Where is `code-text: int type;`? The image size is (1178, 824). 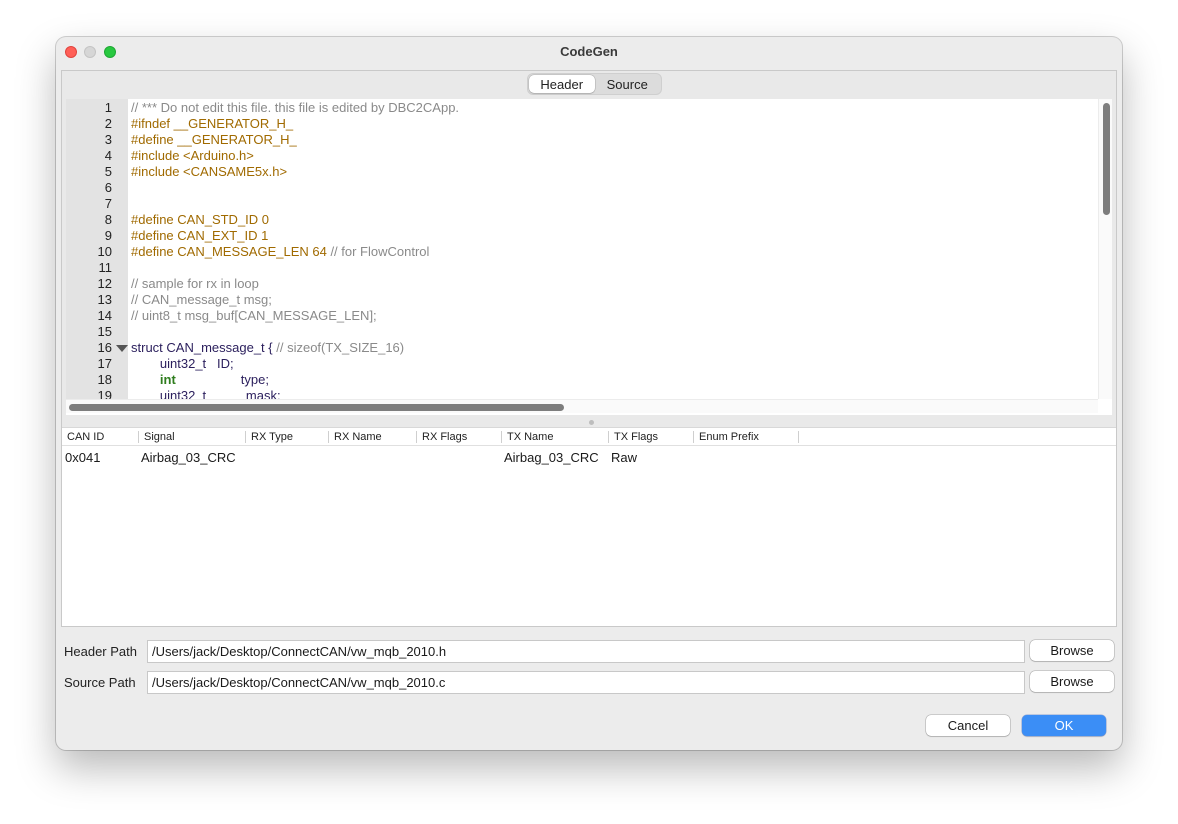
code-text: int type; is located at coordinates (200, 380).